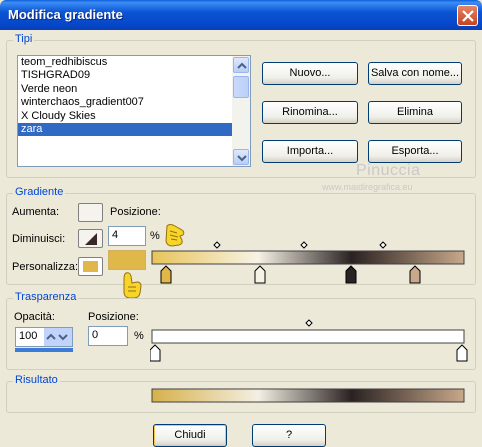  What do you see at coordinates (34, 317) in the screenshot?
I see `opacita-label: Opacità:` at bounding box center [34, 317].